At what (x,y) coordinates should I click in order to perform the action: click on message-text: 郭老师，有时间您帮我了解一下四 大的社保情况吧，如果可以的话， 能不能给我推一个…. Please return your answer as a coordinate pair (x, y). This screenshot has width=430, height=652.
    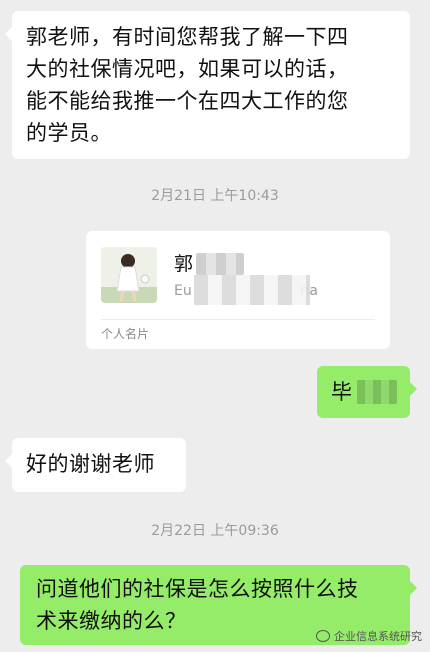
    Looking at the image, I should click on (187, 85).